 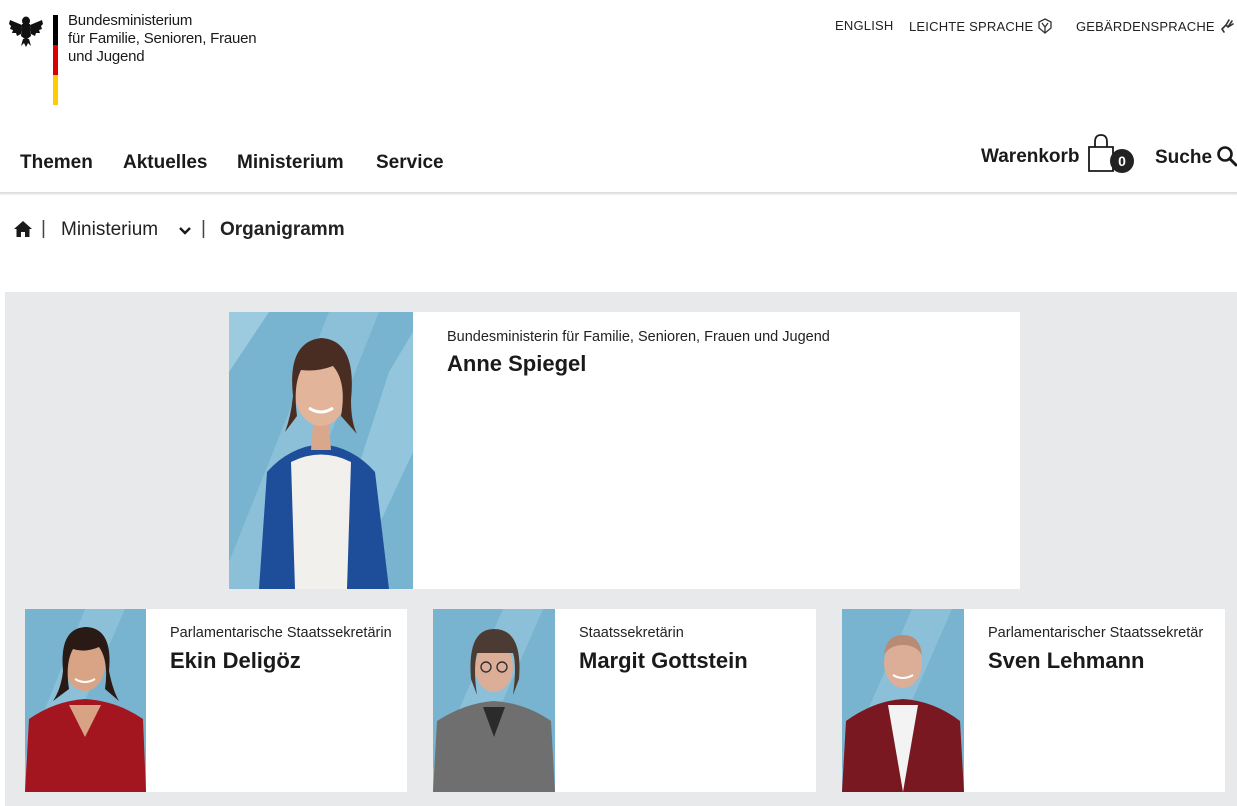 I want to click on secretary-role: Parlamentarische Staatssekretärin, so click(x=281, y=633).